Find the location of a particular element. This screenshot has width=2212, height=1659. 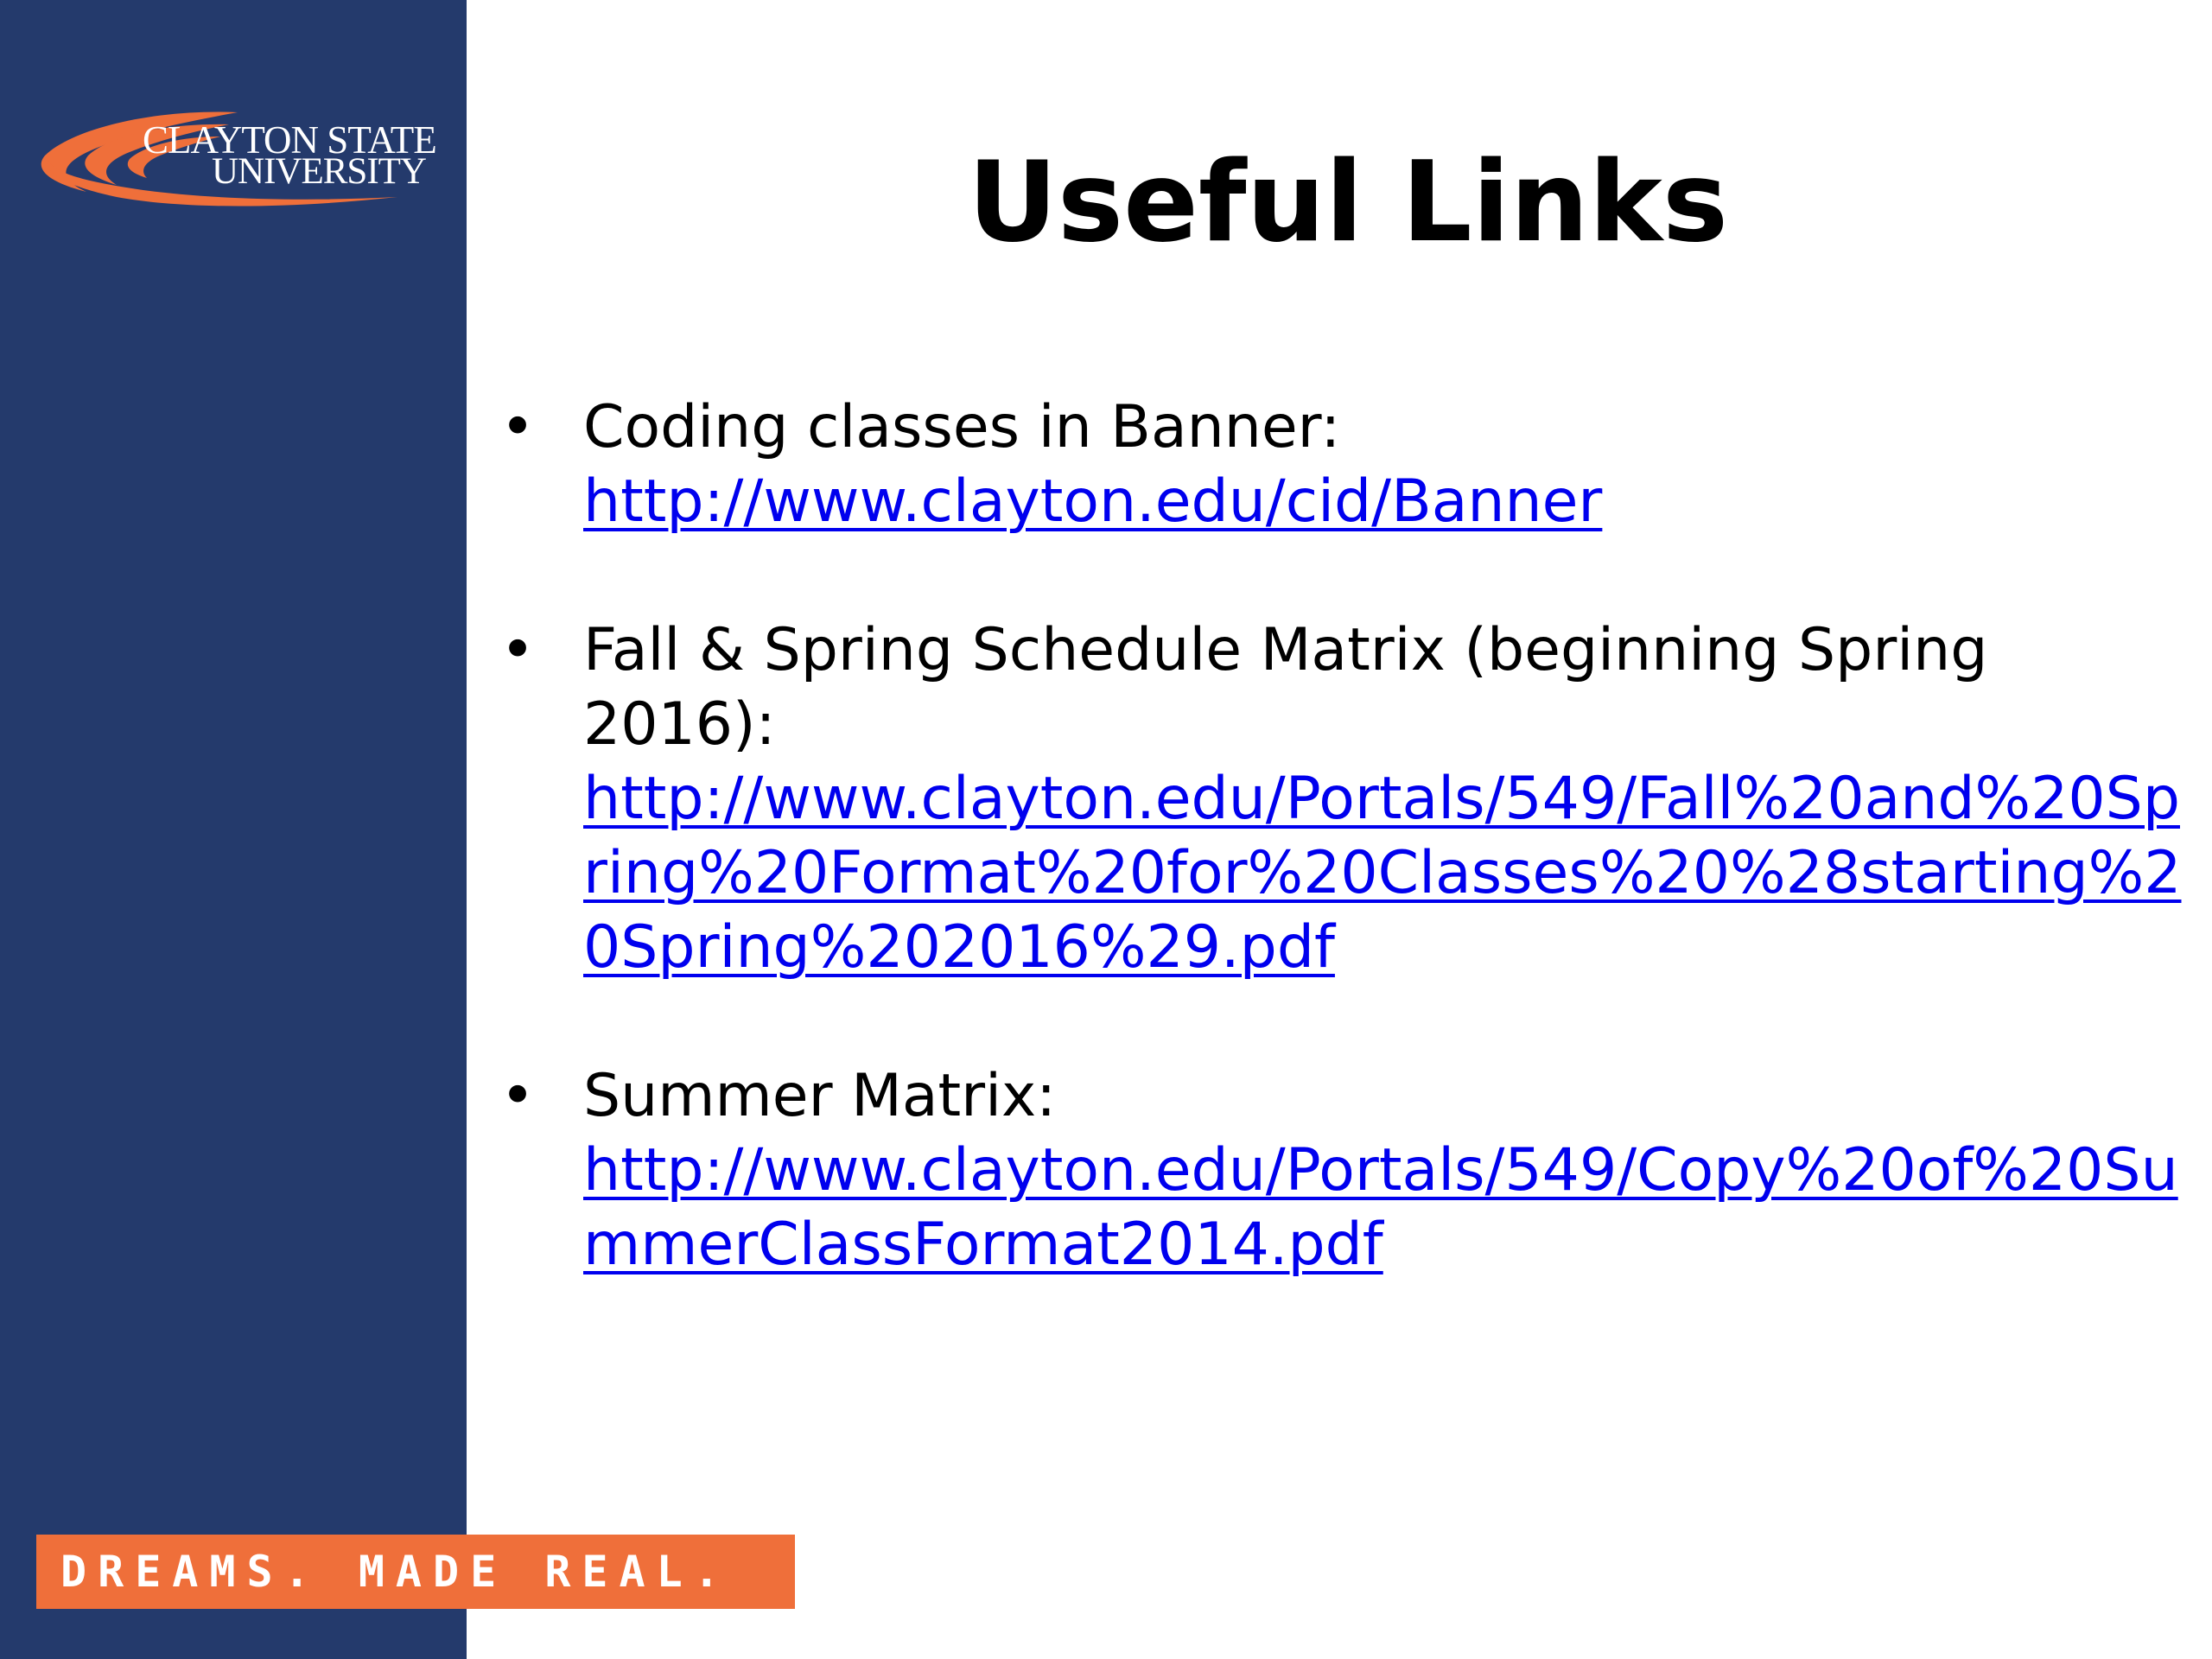

banner-link: http://www.clayton.edu/cid/Banner is located at coordinates (1386, 502).